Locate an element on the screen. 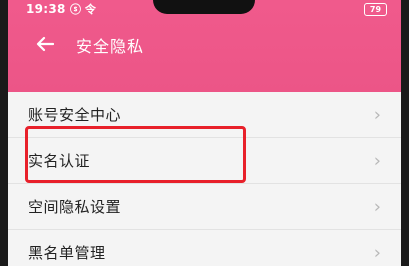  arrow-left-icon is located at coordinates (45, 44).